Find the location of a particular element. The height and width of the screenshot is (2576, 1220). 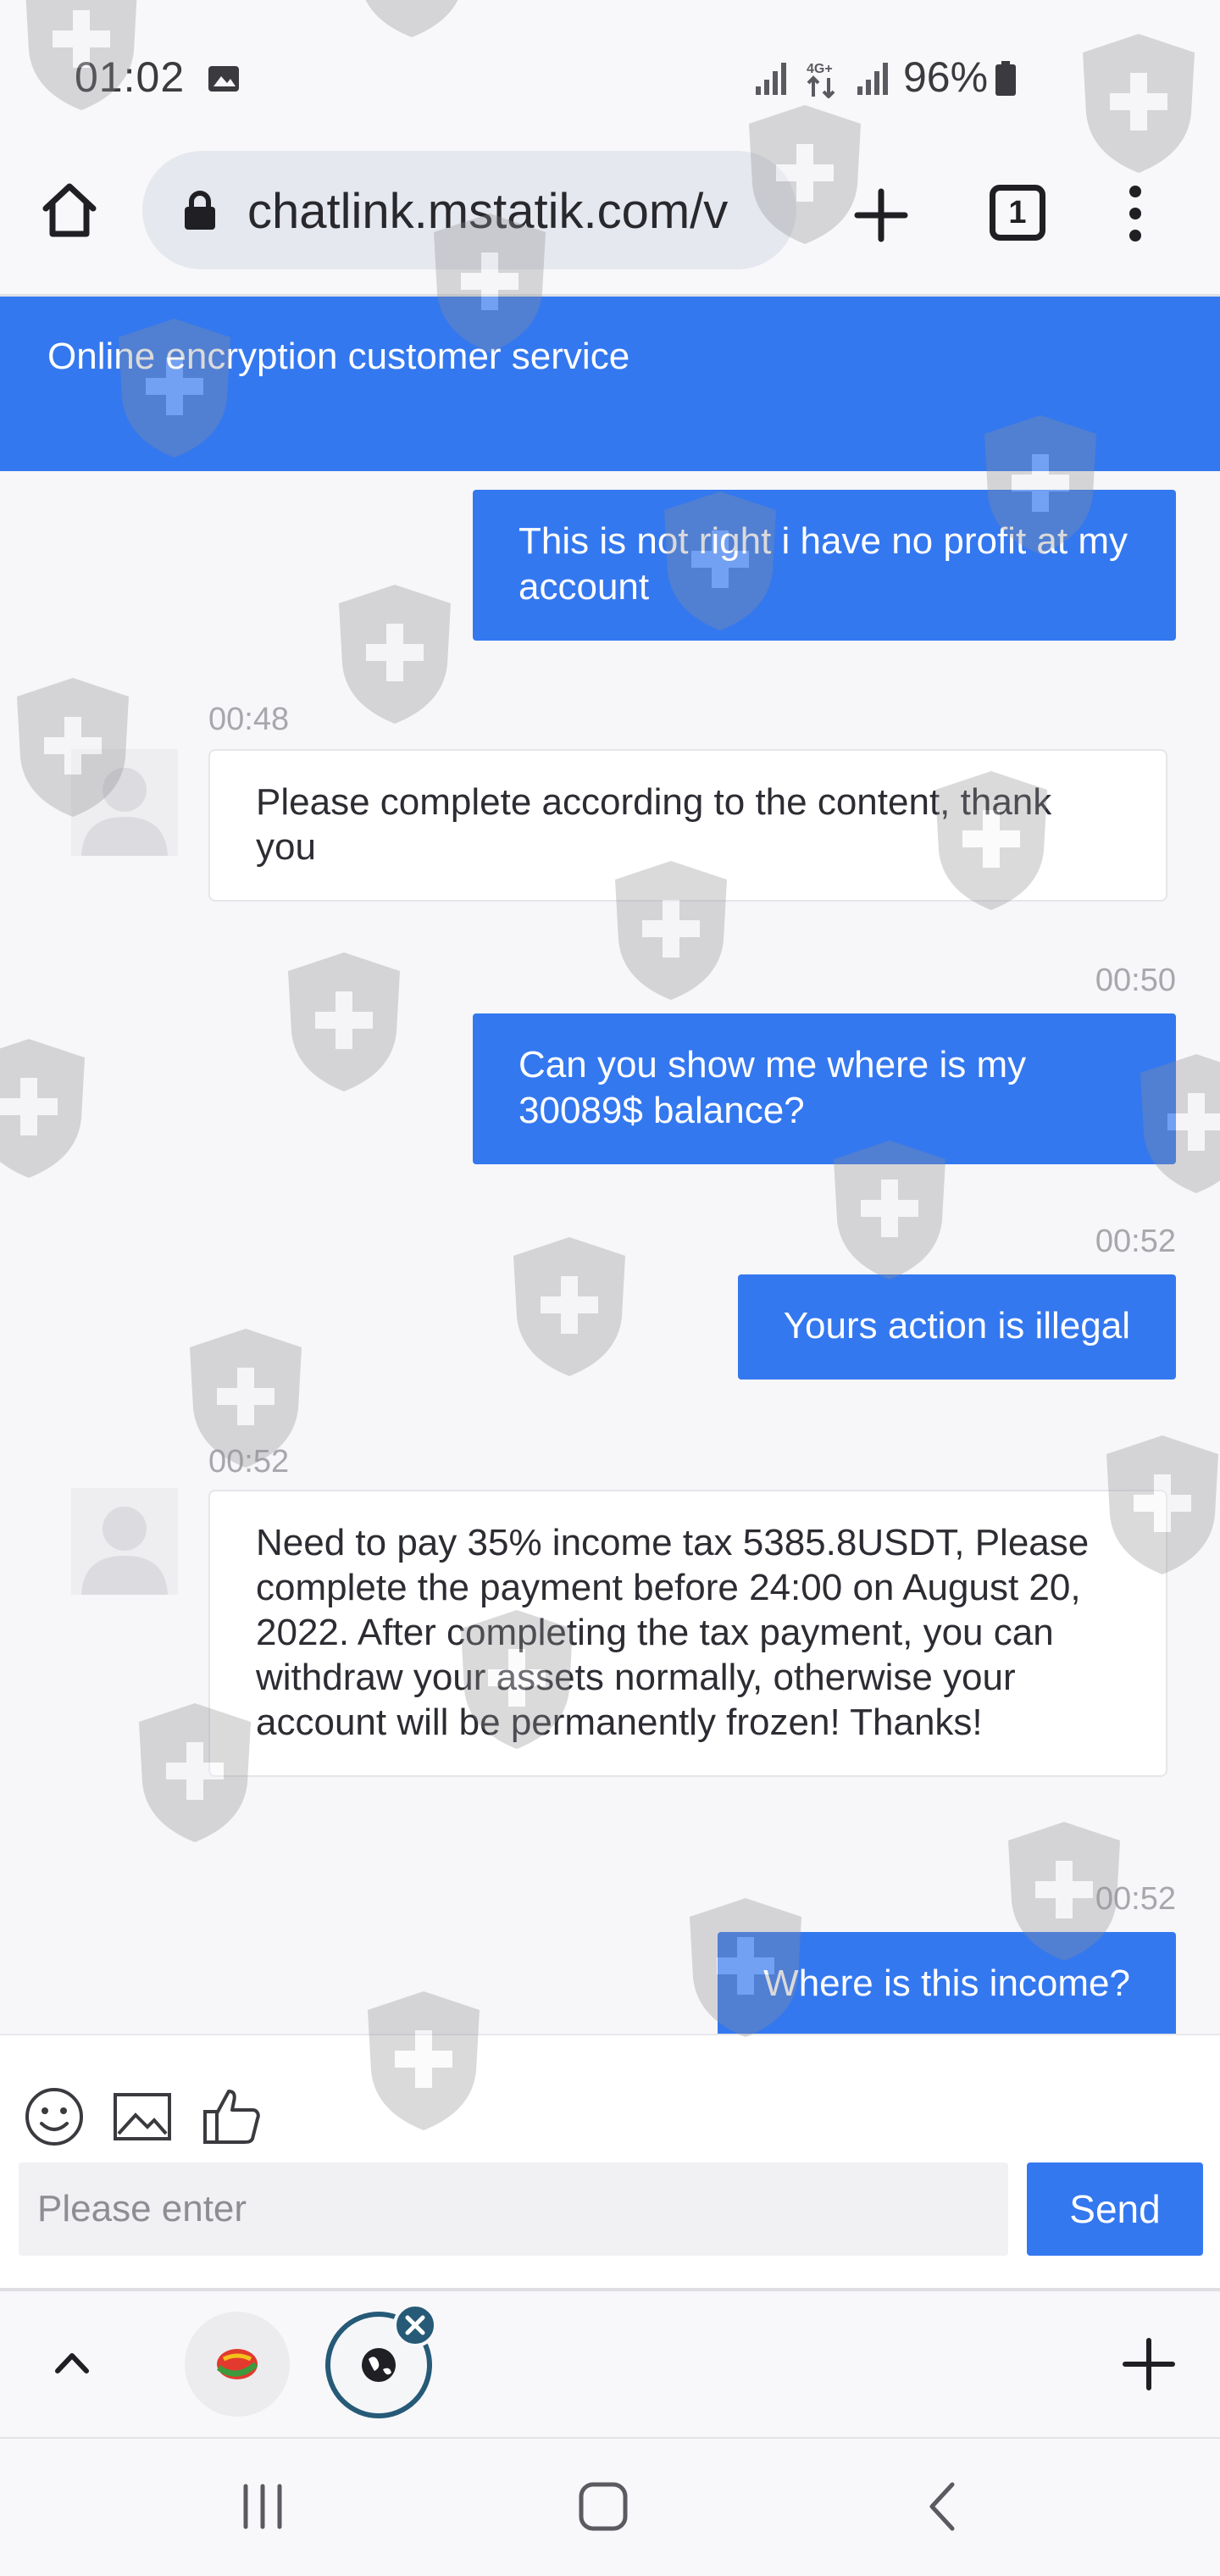

message-timestamp: 00:50 is located at coordinates (1135, 980).